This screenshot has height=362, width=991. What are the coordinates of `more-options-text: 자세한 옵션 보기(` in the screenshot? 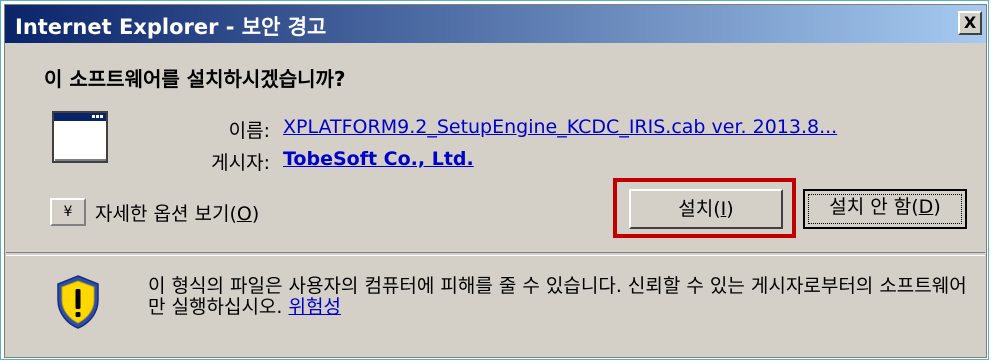 It's located at (166, 214).